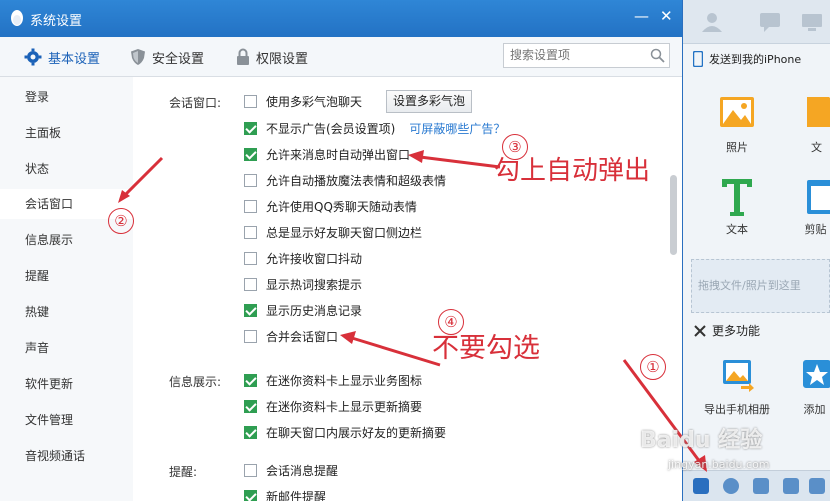 This screenshot has width=830, height=501. What do you see at coordinates (486, 348) in the screenshot?
I see `annotation-text-4: 不要勾选` at bounding box center [486, 348].